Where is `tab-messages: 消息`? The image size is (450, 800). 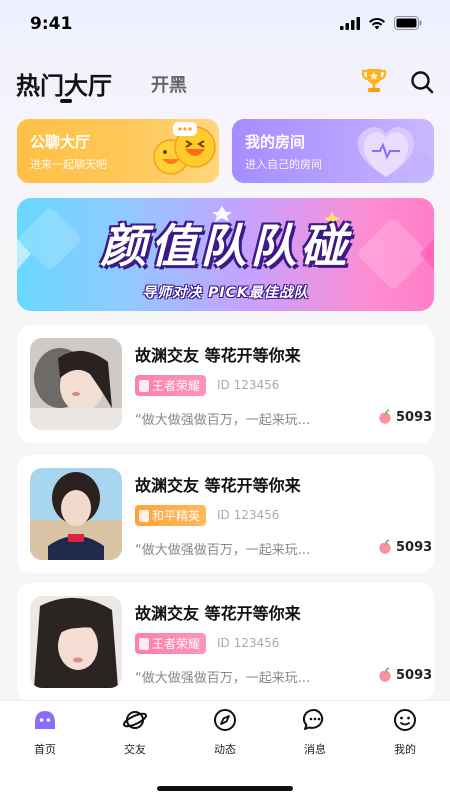 tab-messages: 消息 is located at coordinates (315, 732).